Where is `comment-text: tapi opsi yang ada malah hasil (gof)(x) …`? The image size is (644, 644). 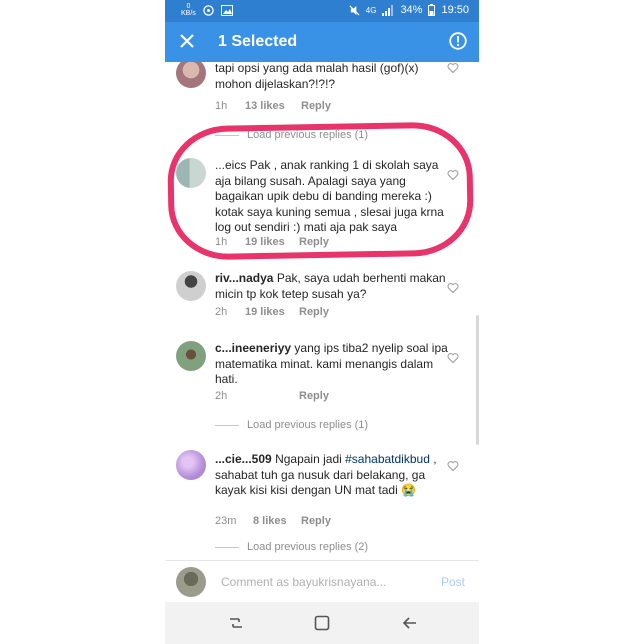
comment-text: tapi opsi yang ada malah hasil (gof)(x) … is located at coordinates (335, 77).